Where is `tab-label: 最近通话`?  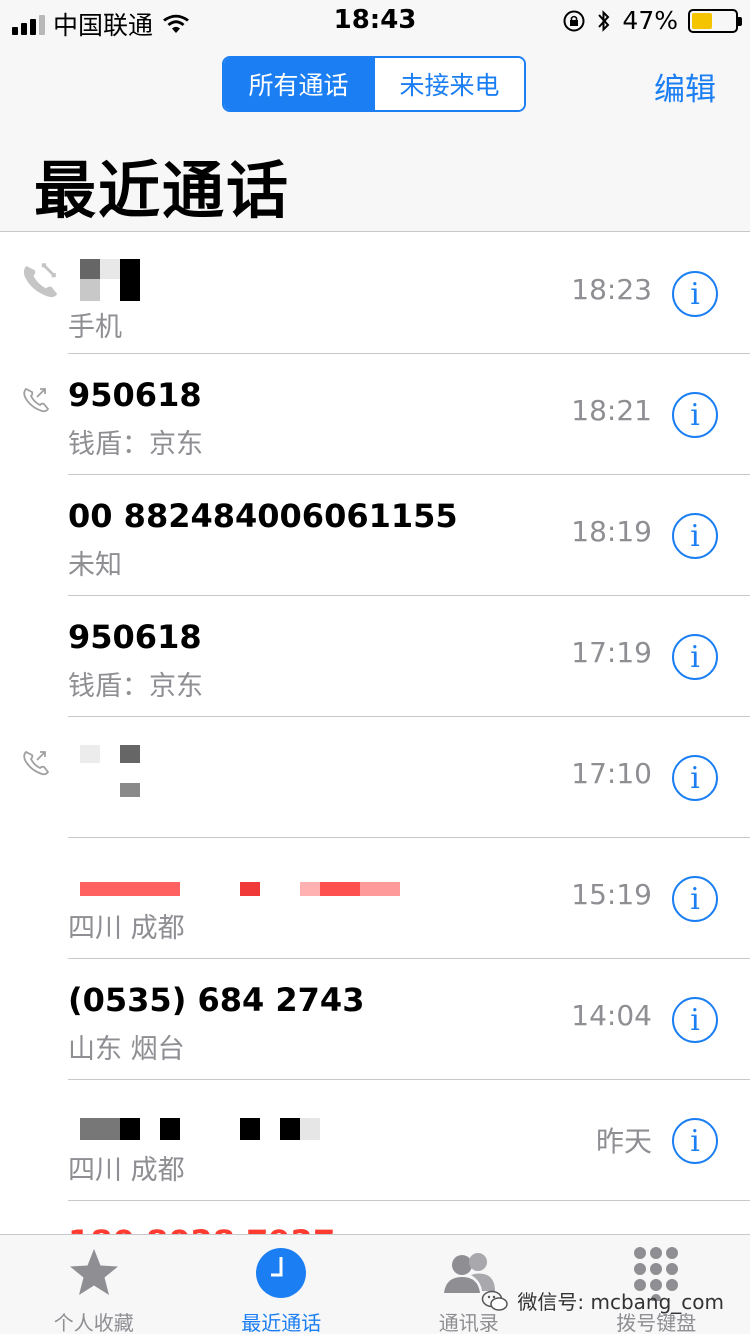
tab-label: 最近通话 is located at coordinates (281, 1322).